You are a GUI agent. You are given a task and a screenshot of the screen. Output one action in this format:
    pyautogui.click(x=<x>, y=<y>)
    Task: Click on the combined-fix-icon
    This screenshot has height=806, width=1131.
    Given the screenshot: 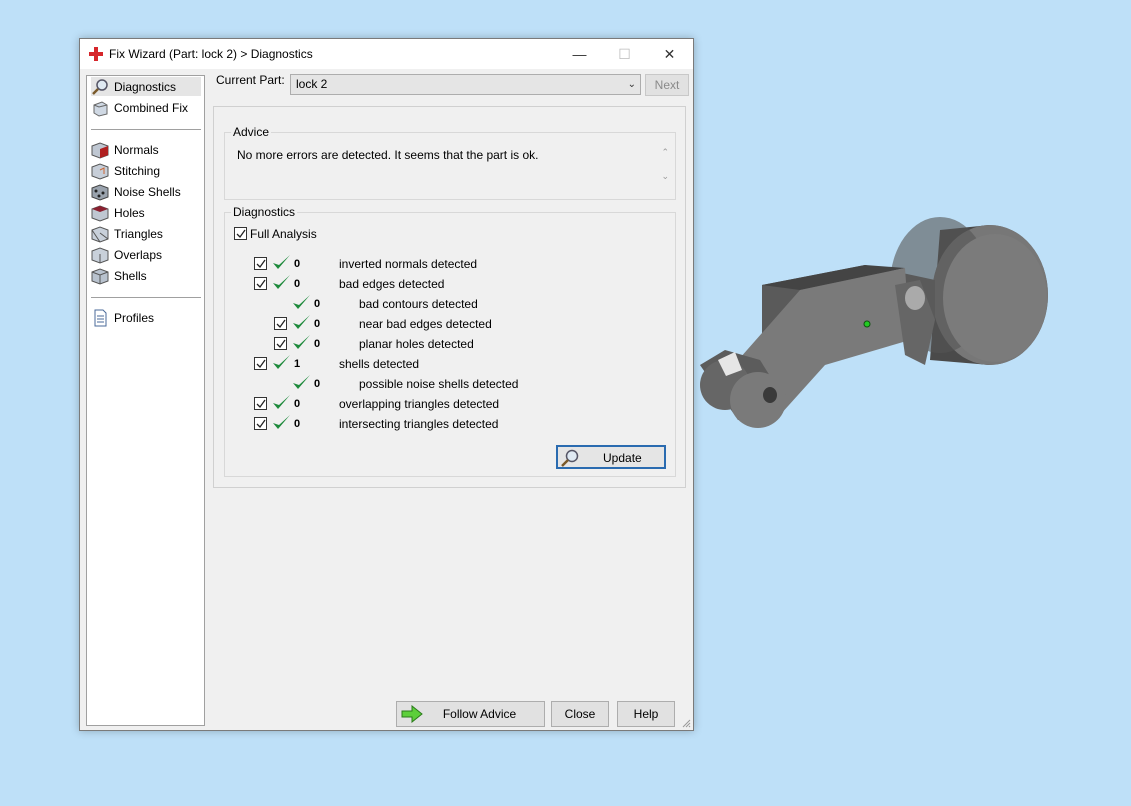 What is the action you would take?
    pyautogui.click(x=100, y=108)
    